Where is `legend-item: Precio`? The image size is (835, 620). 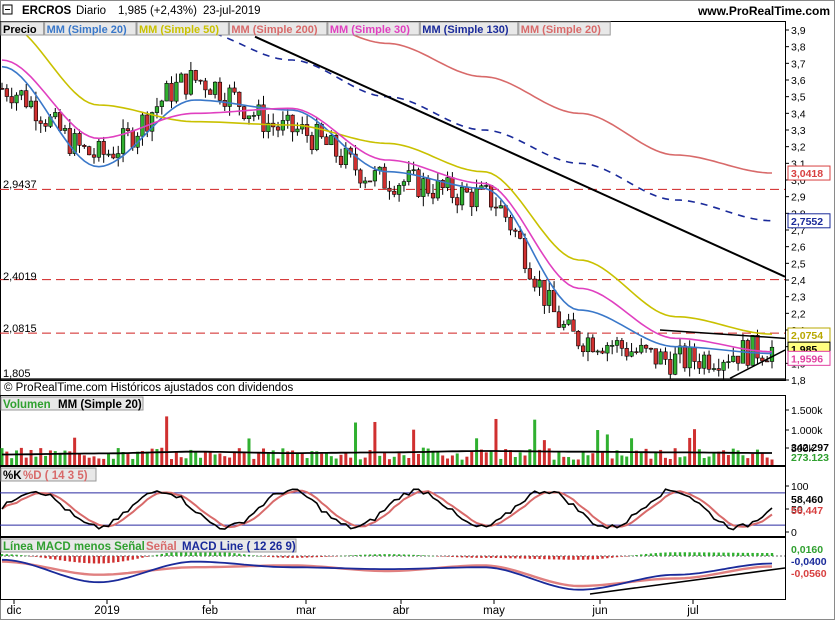 legend-item: Precio is located at coordinates (20, 30).